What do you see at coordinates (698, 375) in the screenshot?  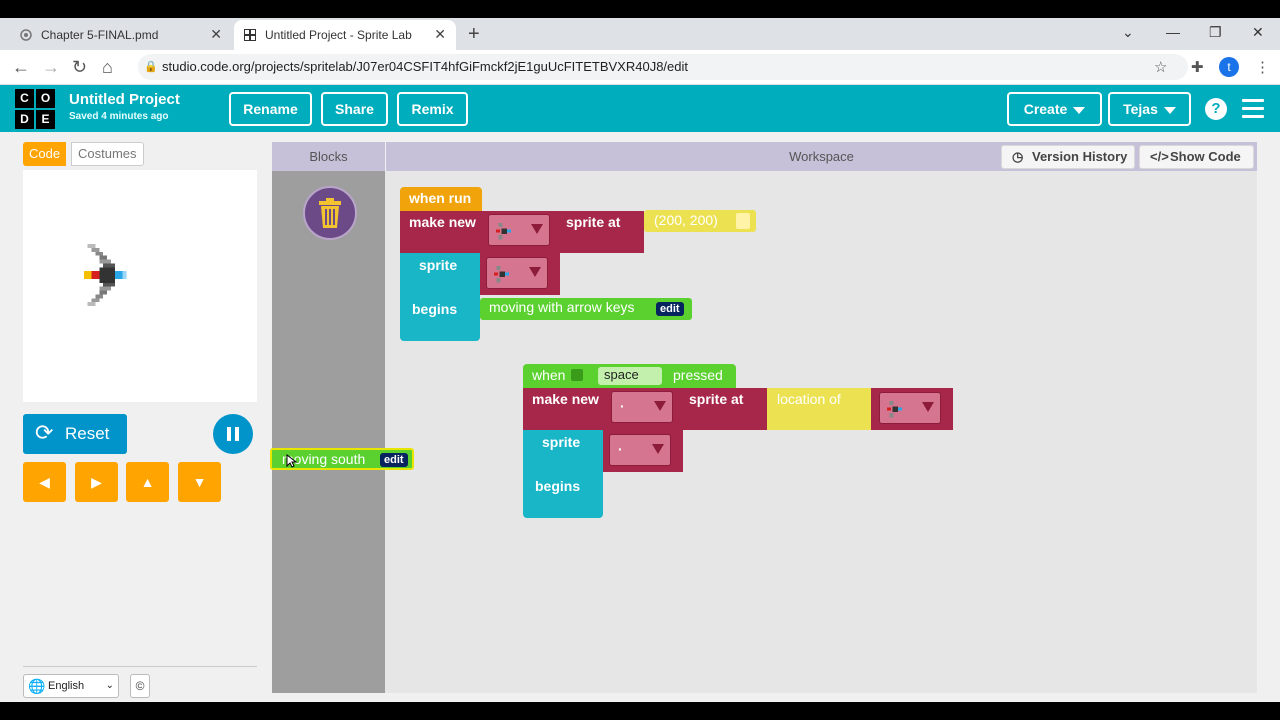 I see `block-label: pressed` at bounding box center [698, 375].